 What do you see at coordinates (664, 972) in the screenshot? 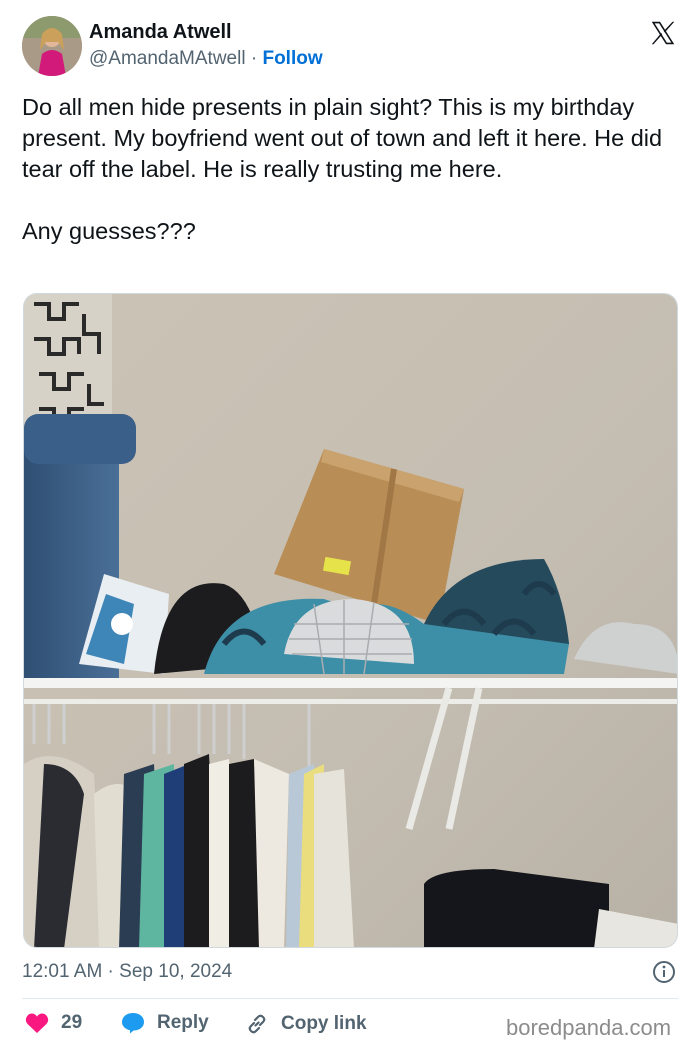
I see `info-icon` at bounding box center [664, 972].